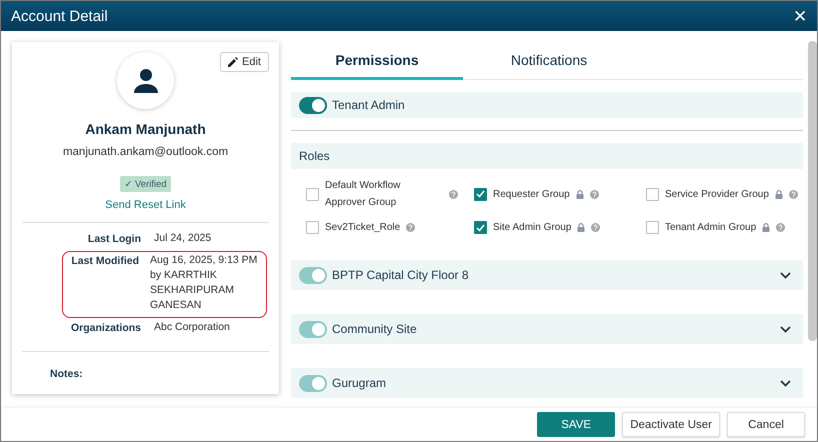 This screenshot has width=818, height=442. What do you see at coordinates (66, 374) in the screenshot?
I see `notes-label: Notes:` at bounding box center [66, 374].